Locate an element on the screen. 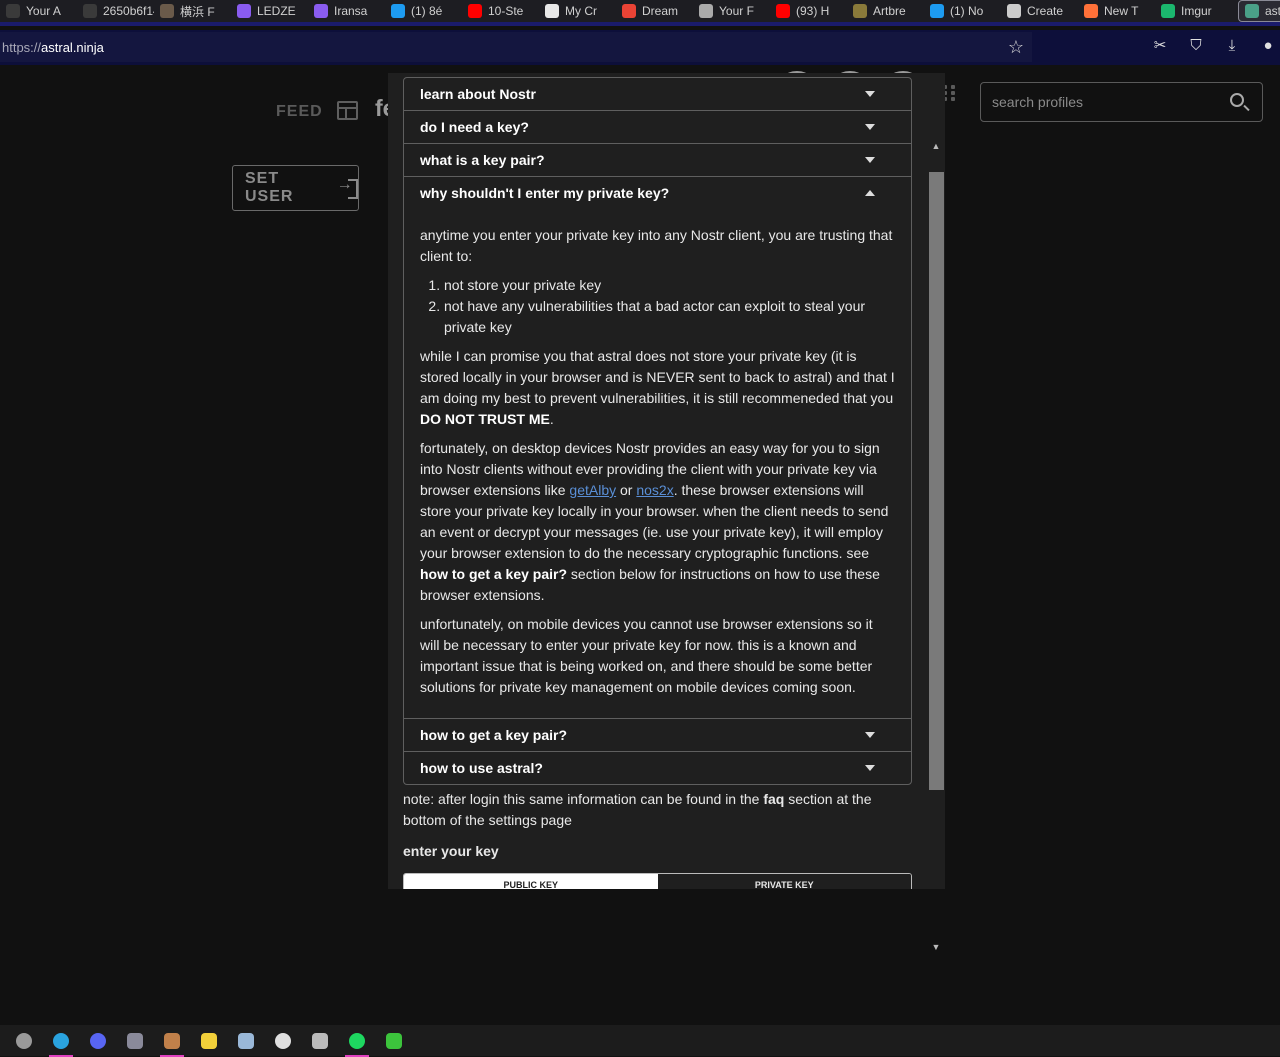 The height and width of the screenshot is (1057, 1280). getalby-link: getAlby is located at coordinates (592, 490).